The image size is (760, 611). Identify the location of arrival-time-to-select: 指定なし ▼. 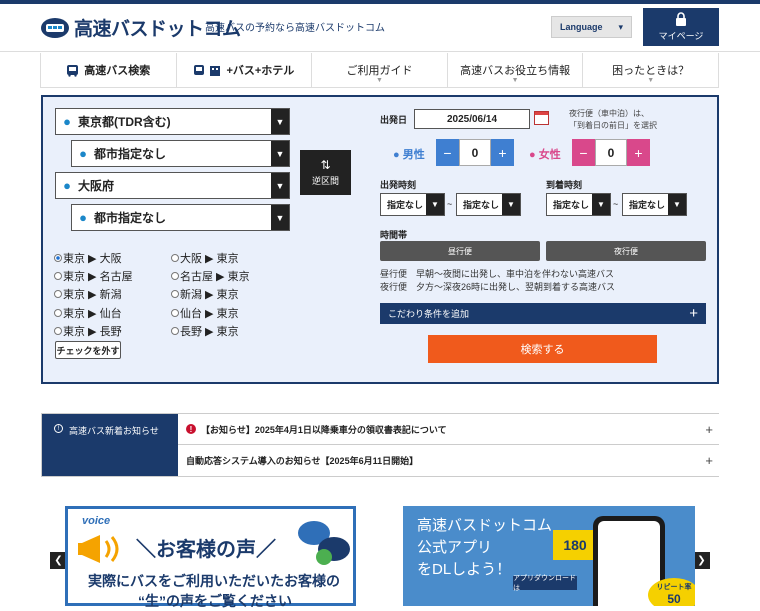
(654, 204).